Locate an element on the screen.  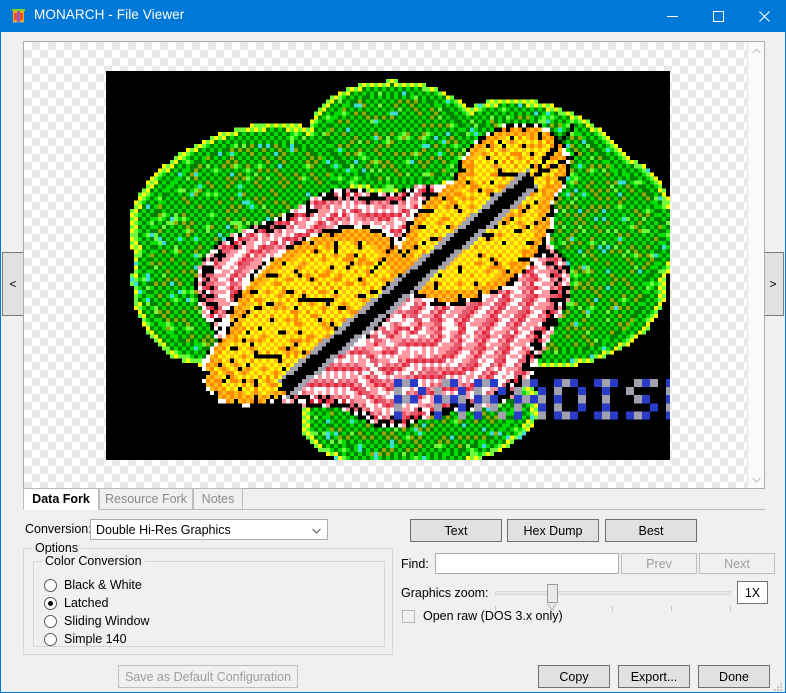
copy-button: Copy is located at coordinates (574, 676).